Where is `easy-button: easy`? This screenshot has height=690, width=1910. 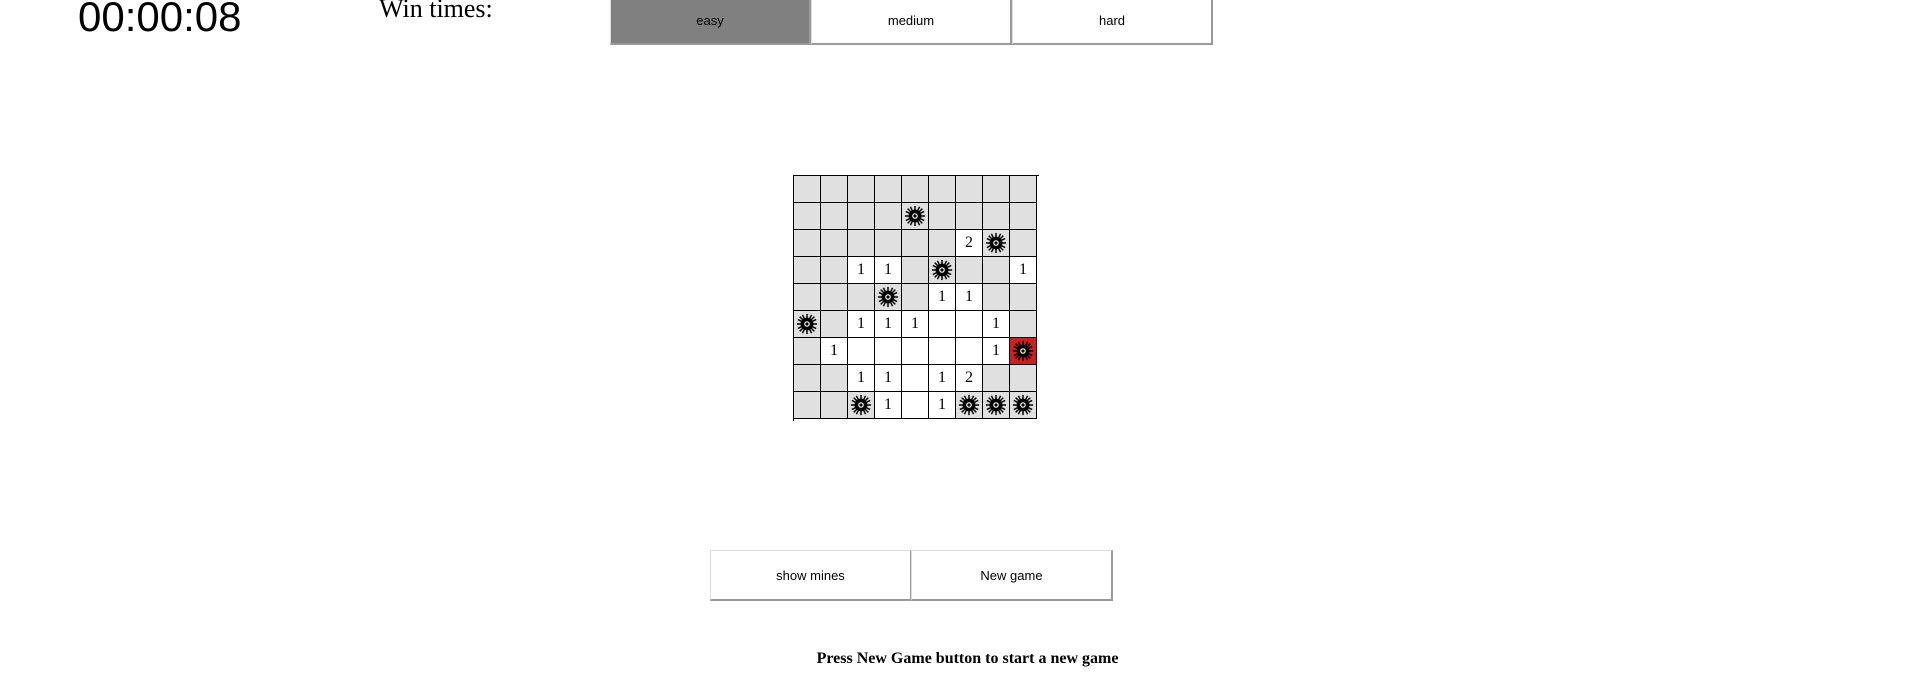
easy-button: easy is located at coordinates (710, 22).